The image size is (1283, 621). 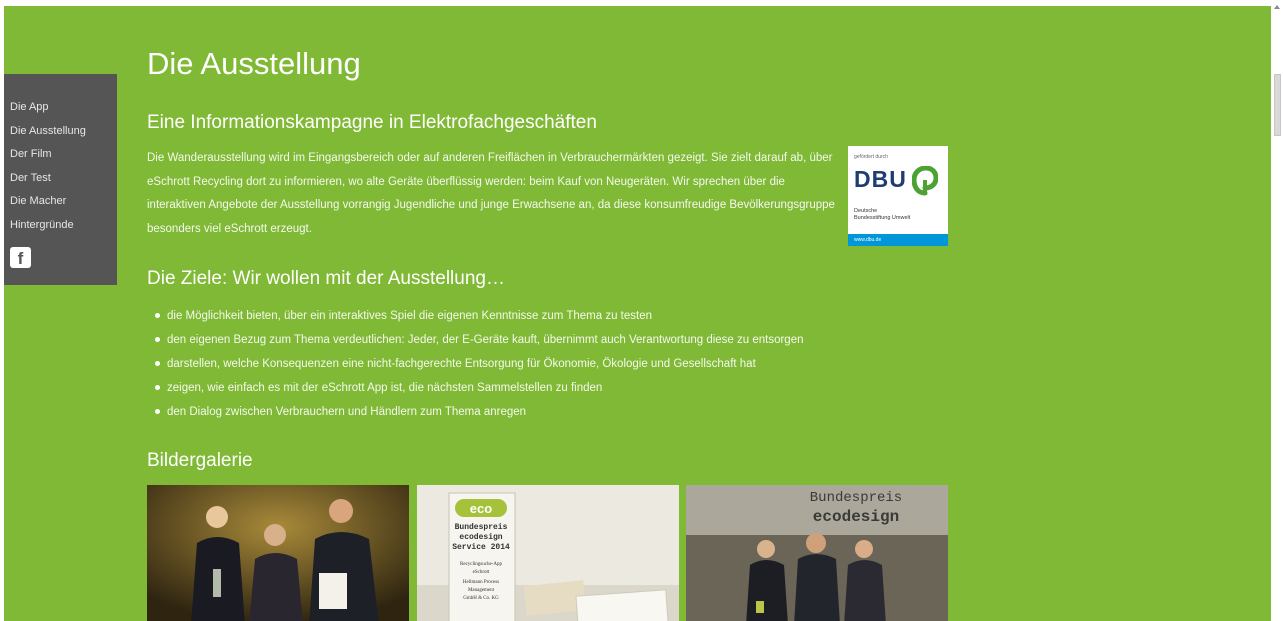 I want to click on dbu-name-line2: Bundesstiftung Umwelt, so click(x=882, y=218).